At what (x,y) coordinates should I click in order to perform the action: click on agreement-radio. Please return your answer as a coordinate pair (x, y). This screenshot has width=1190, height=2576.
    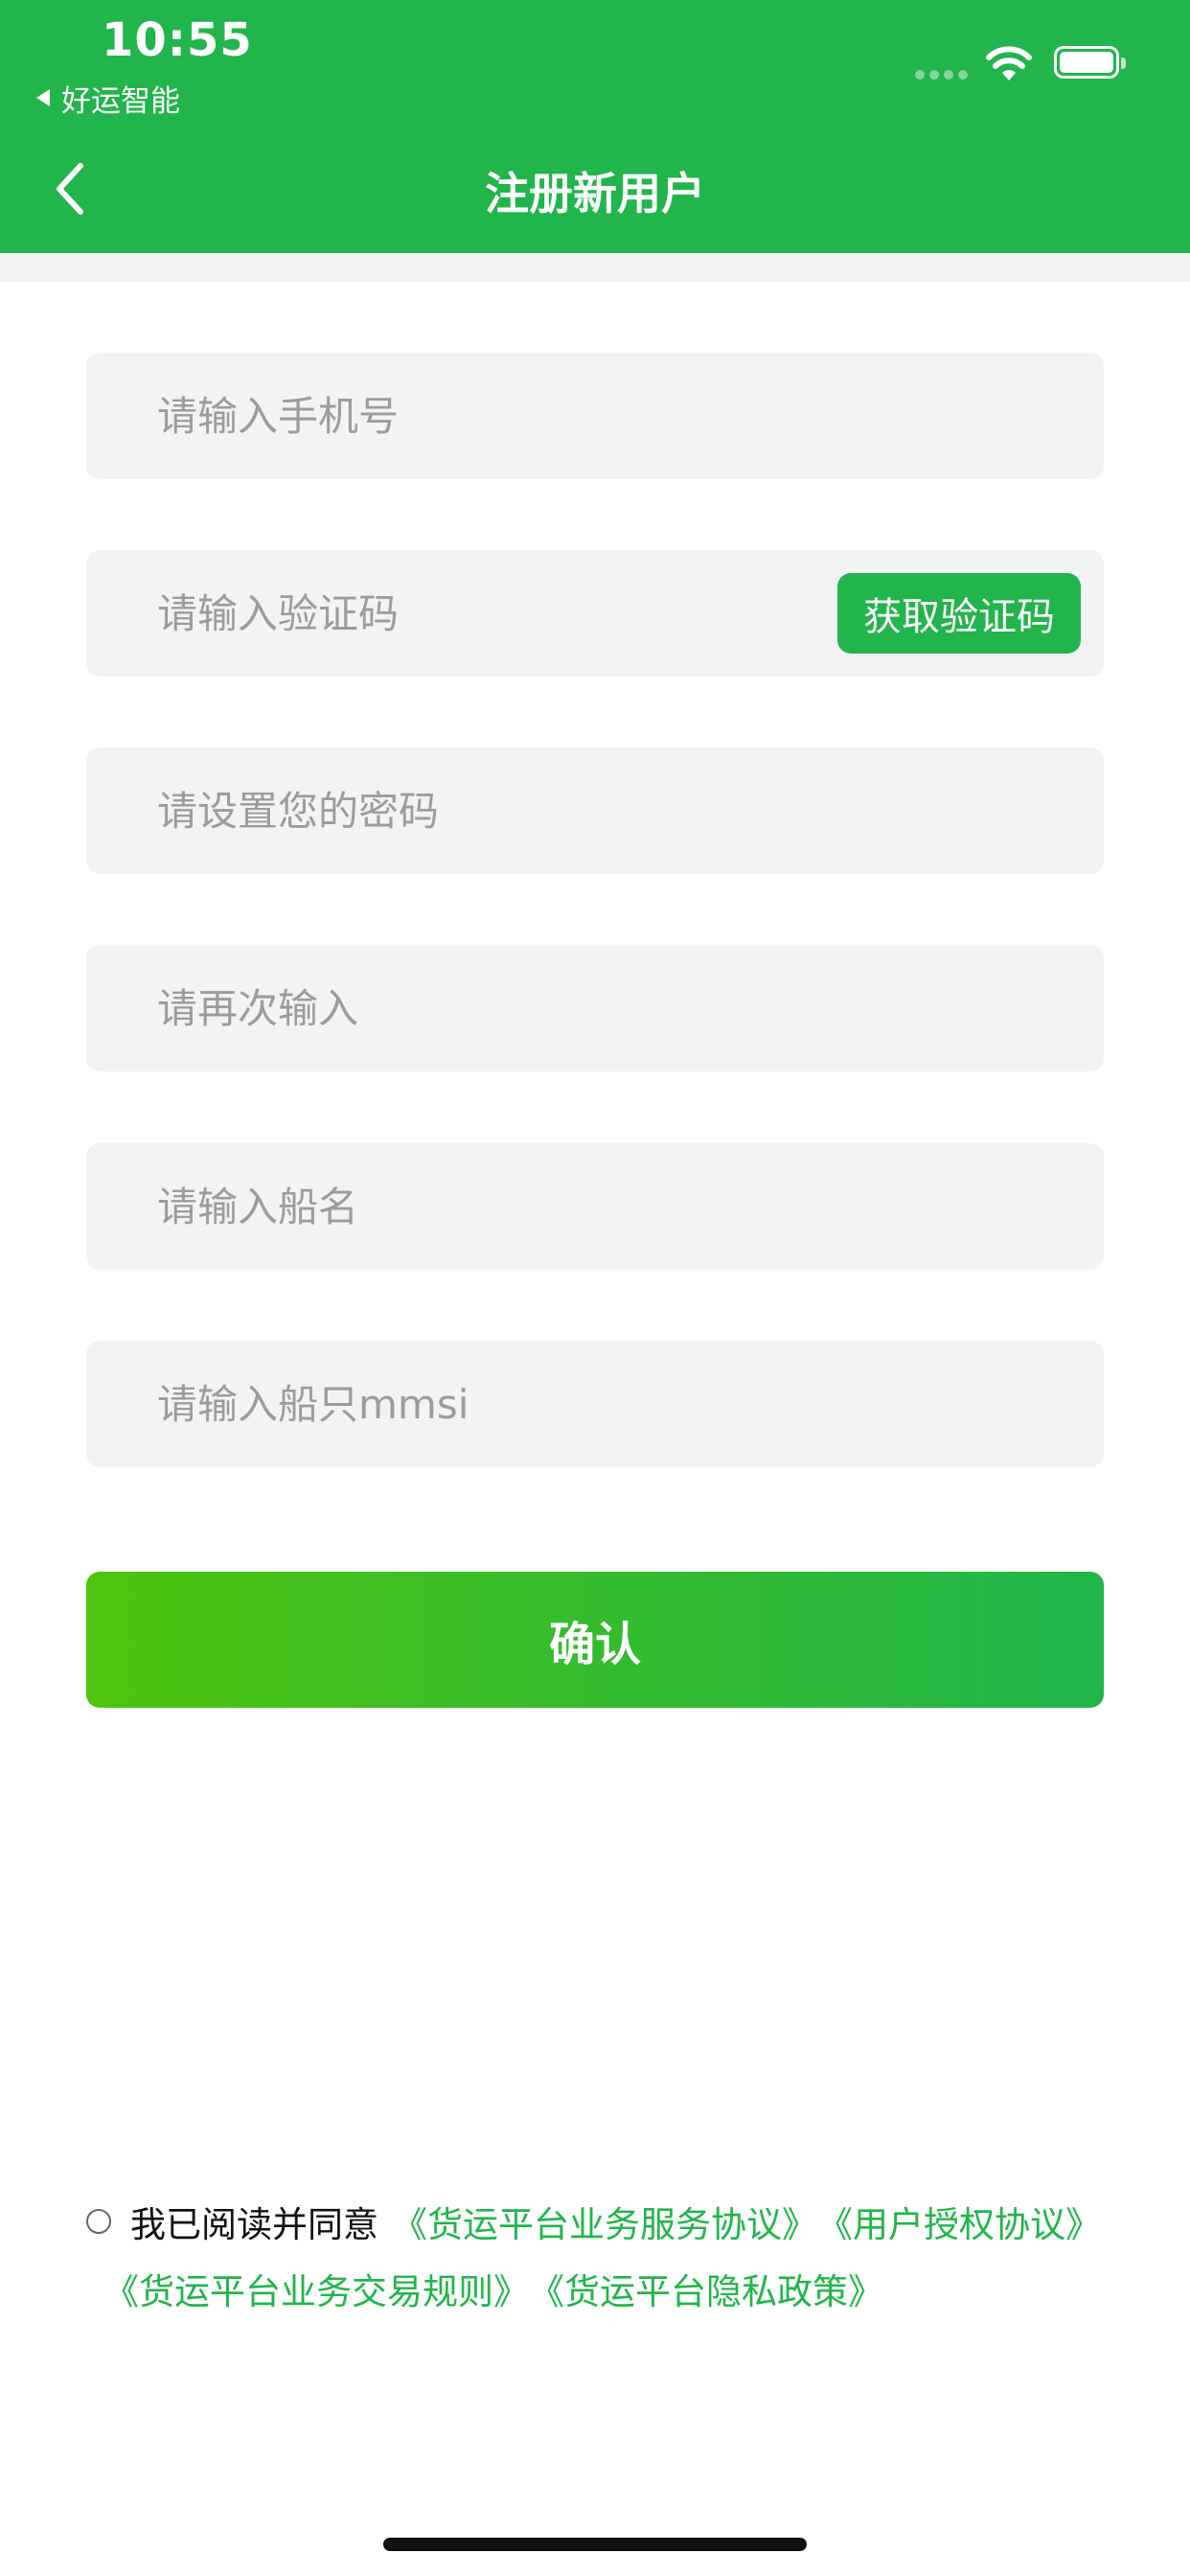
    Looking at the image, I should click on (99, 2221).